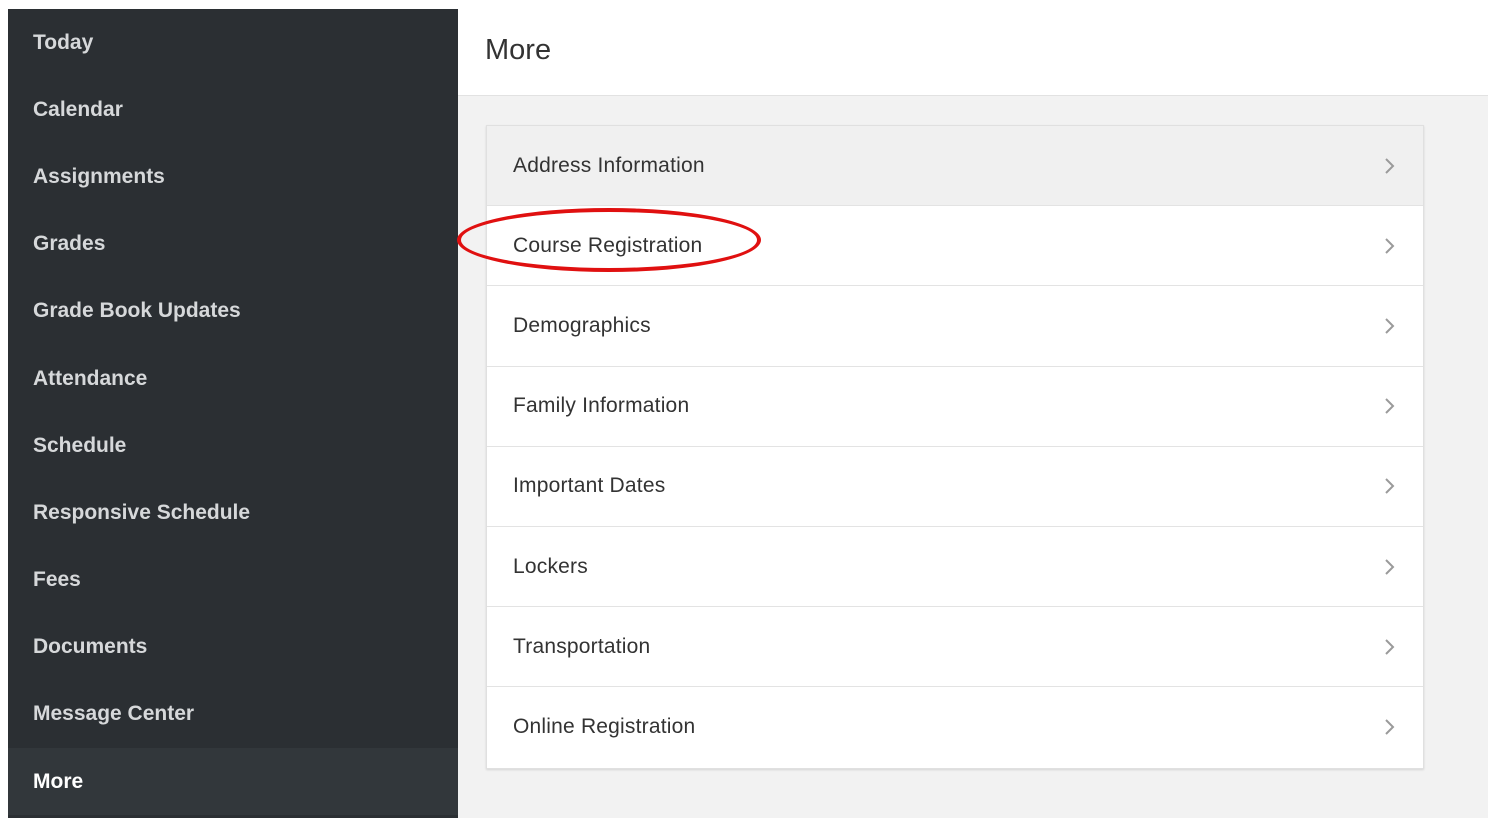 This screenshot has height=818, width=1494. What do you see at coordinates (608, 245) in the screenshot?
I see `list-item-label: Course Registration` at bounding box center [608, 245].